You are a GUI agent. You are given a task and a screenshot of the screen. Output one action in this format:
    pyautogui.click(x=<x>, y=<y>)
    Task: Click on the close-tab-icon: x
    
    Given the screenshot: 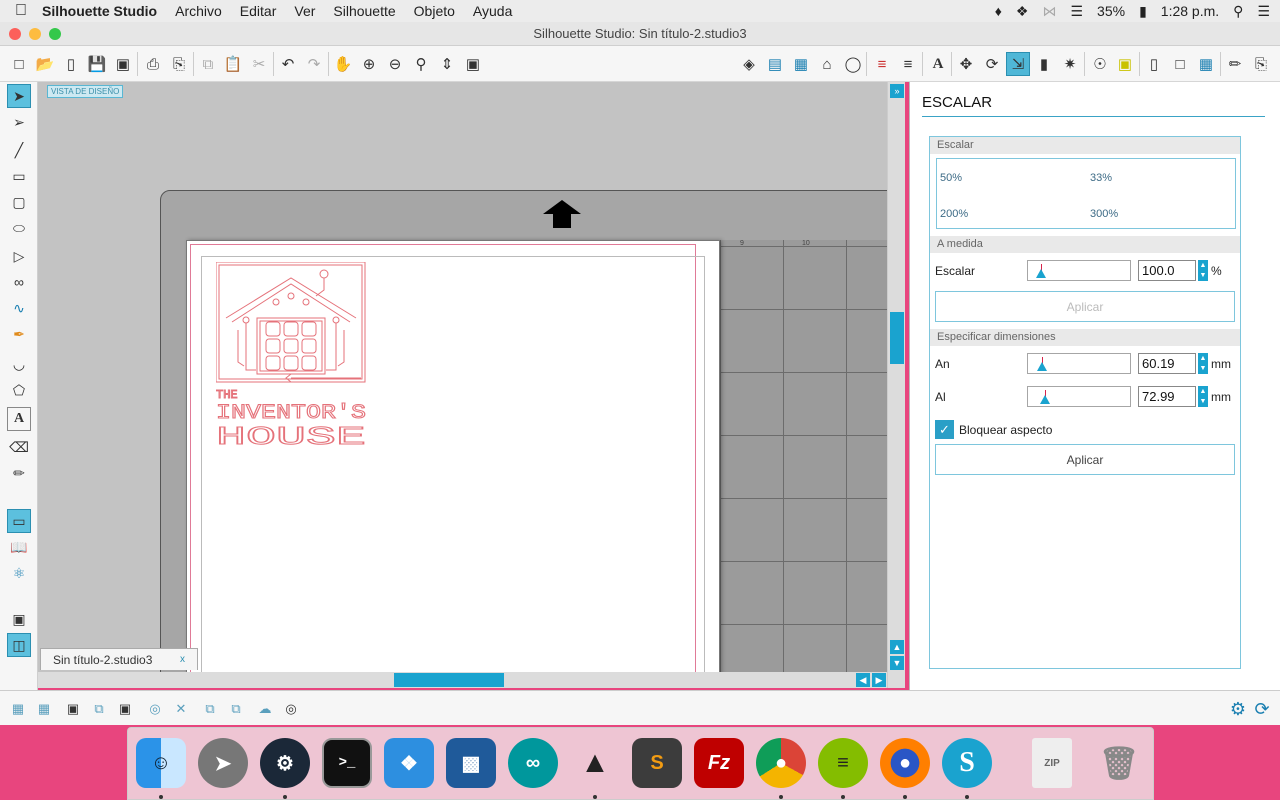 What is the action you would take?
    pyautogui.click(x=182, y=660)
    